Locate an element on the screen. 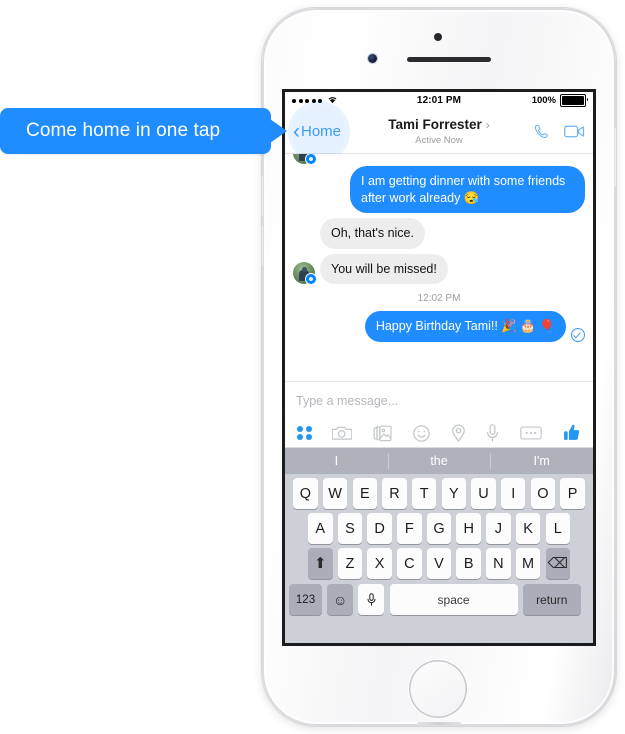 The image size is (625, 734). keyboard-row-2: A S D F G H J K L is located at coordinates (439, 526).